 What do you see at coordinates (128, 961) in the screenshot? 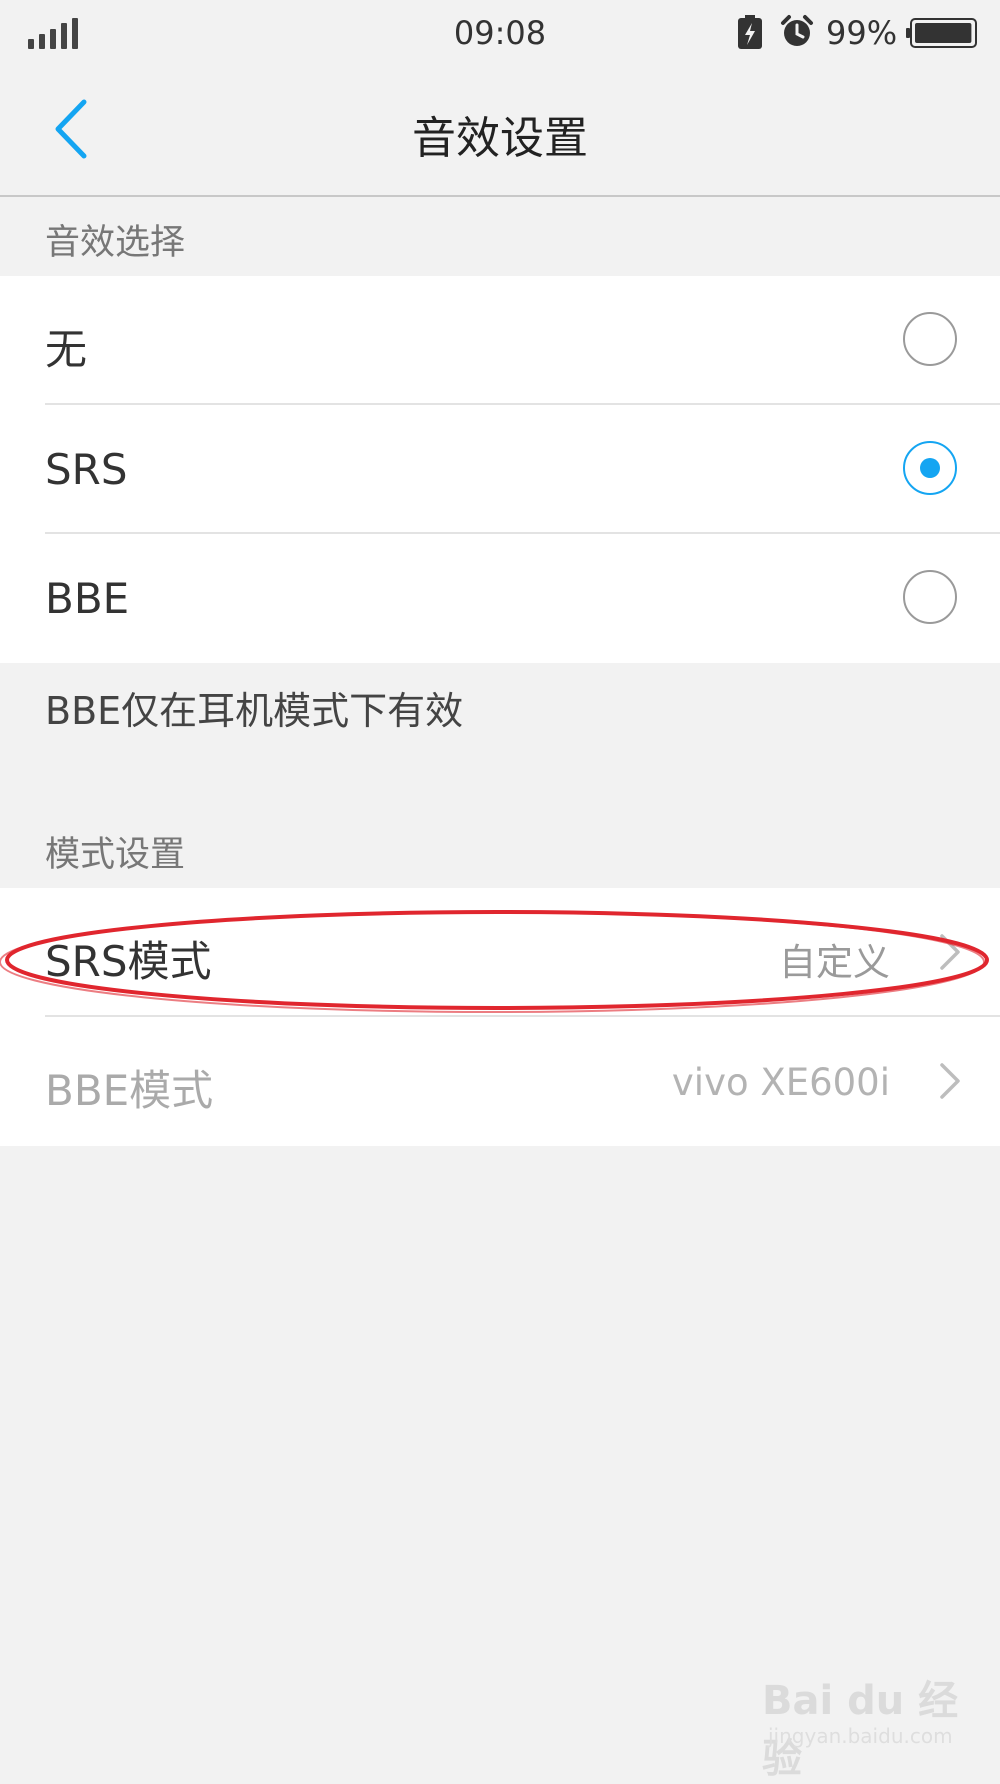
I see `srs-mode-label: SRS模式` at bounding box center [128, 961].